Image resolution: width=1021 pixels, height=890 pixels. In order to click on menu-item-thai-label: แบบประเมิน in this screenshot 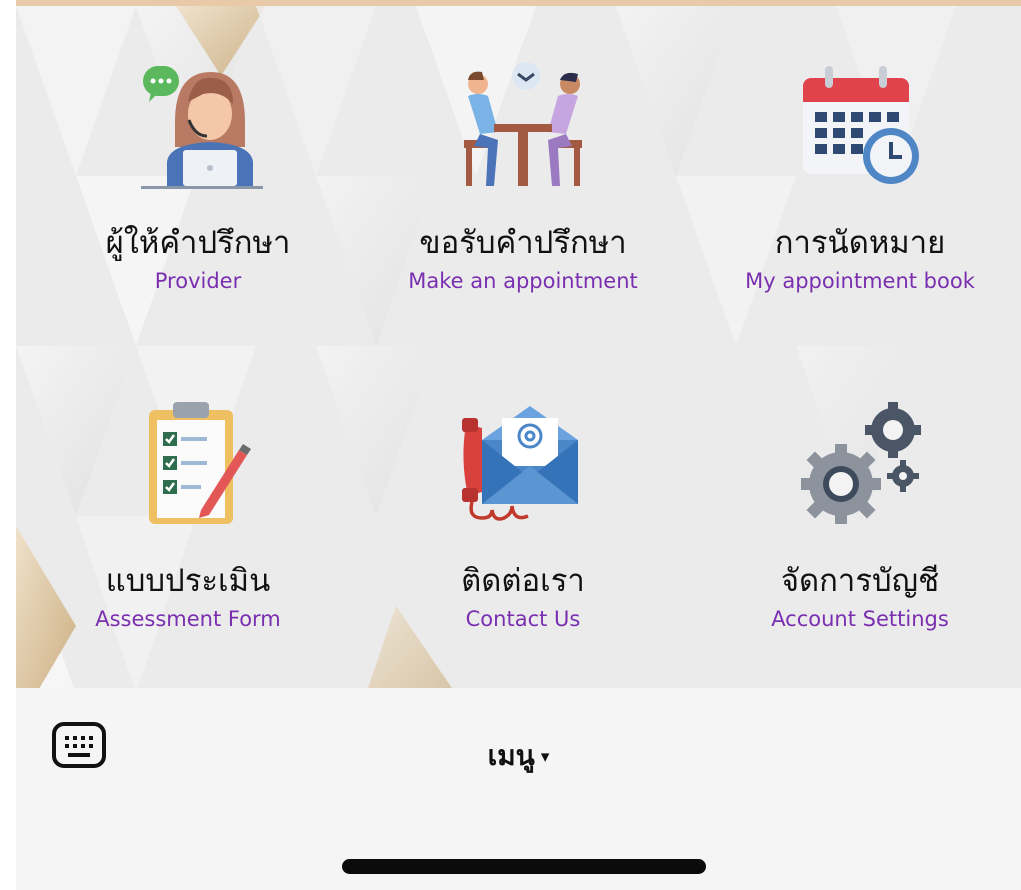, I will do `click(188, 581)`.